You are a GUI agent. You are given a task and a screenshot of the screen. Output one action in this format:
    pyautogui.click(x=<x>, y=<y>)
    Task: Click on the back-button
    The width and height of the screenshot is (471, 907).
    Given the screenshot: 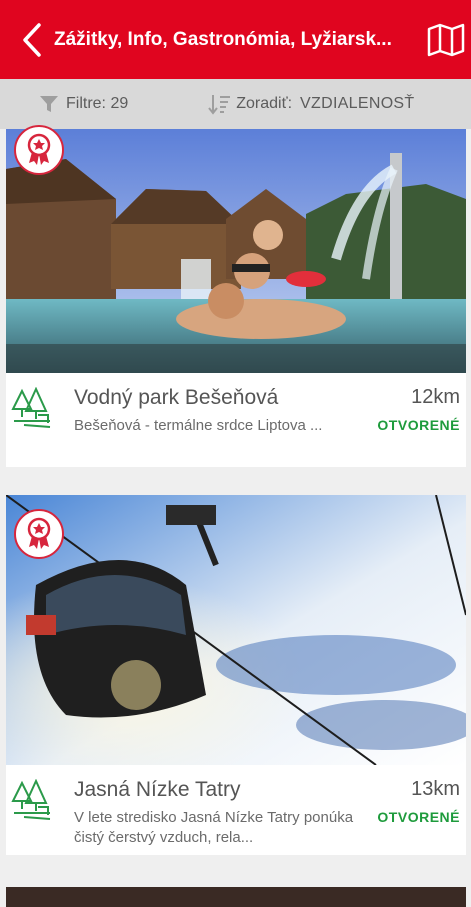 What is the action you would take?
    pyautogui.click(x=32, y=39)
    